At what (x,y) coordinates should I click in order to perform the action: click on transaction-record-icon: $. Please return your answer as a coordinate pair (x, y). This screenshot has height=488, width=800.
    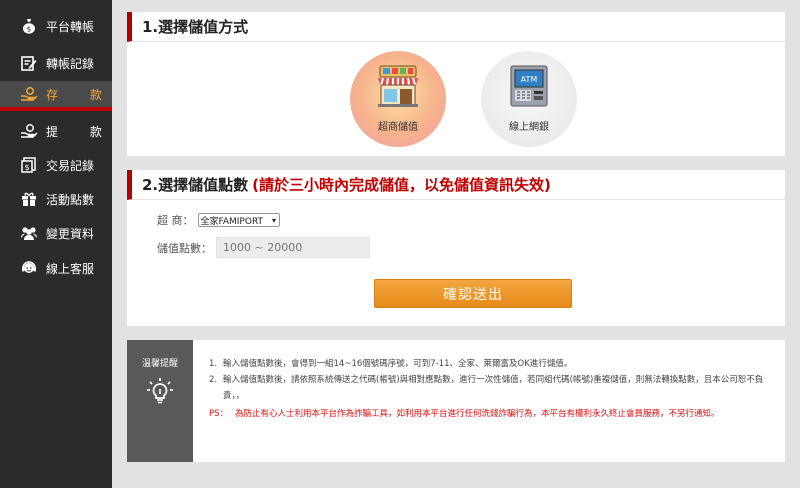
    Looking at the image, I should click on (29, 165).